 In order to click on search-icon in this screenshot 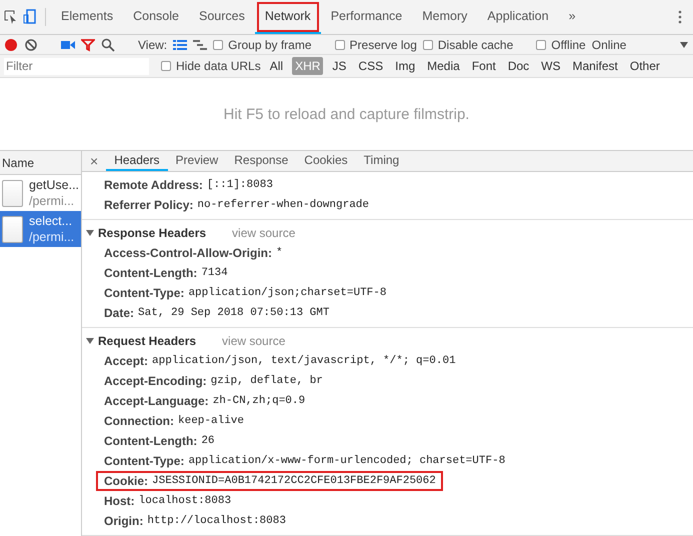, I will do `click(108, 45)`.